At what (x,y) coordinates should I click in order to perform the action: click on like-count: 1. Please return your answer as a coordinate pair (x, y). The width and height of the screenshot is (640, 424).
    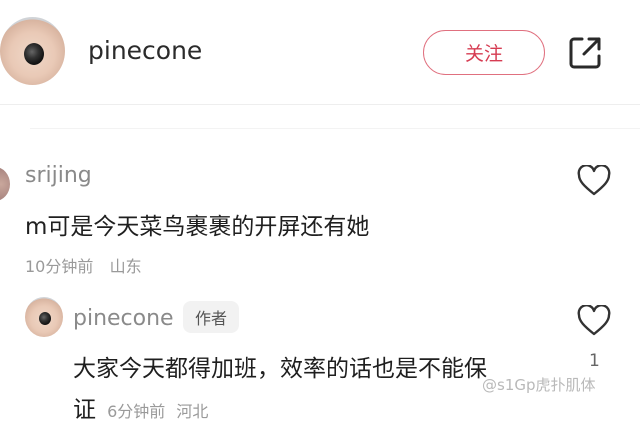
    Looking at the image, I should click on (594, 361).